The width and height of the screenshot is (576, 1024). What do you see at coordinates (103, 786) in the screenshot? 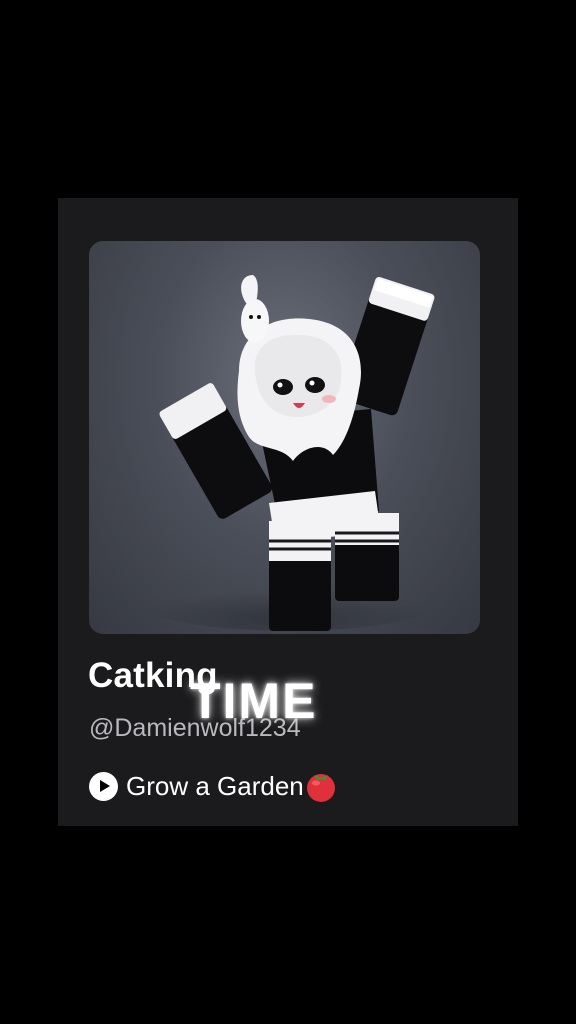
I see `play-circle-icon` at bounding box center [103, 786].